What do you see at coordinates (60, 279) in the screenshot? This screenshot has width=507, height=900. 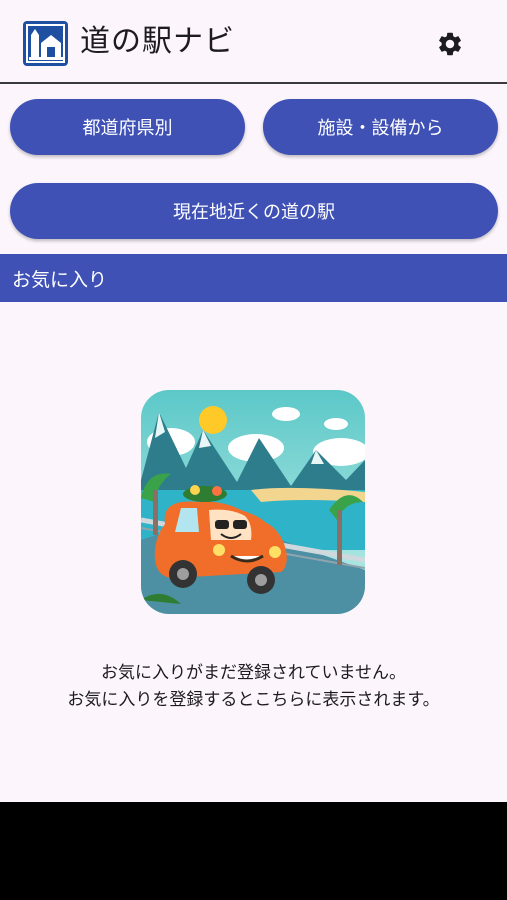 I see `favorites-header-label: お気に入り` at bounding box center [60, 279].